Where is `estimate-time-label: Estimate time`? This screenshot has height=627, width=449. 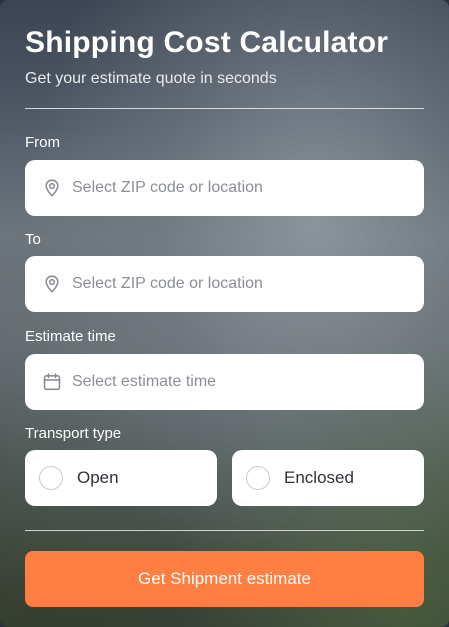
estimate-time-label: Estimate time is located at coordinates (70, 336).